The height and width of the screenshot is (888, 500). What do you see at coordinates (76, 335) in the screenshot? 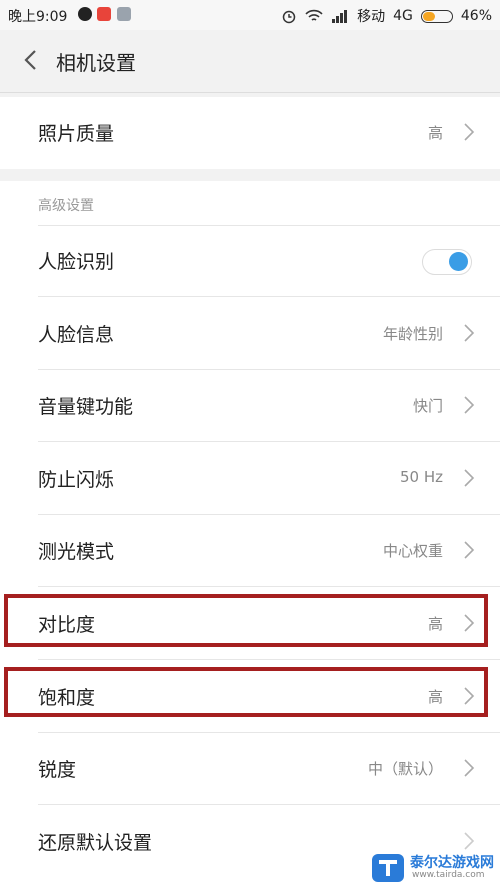
I see `row-label: 人脸信息` at bounding box center [76, 335].